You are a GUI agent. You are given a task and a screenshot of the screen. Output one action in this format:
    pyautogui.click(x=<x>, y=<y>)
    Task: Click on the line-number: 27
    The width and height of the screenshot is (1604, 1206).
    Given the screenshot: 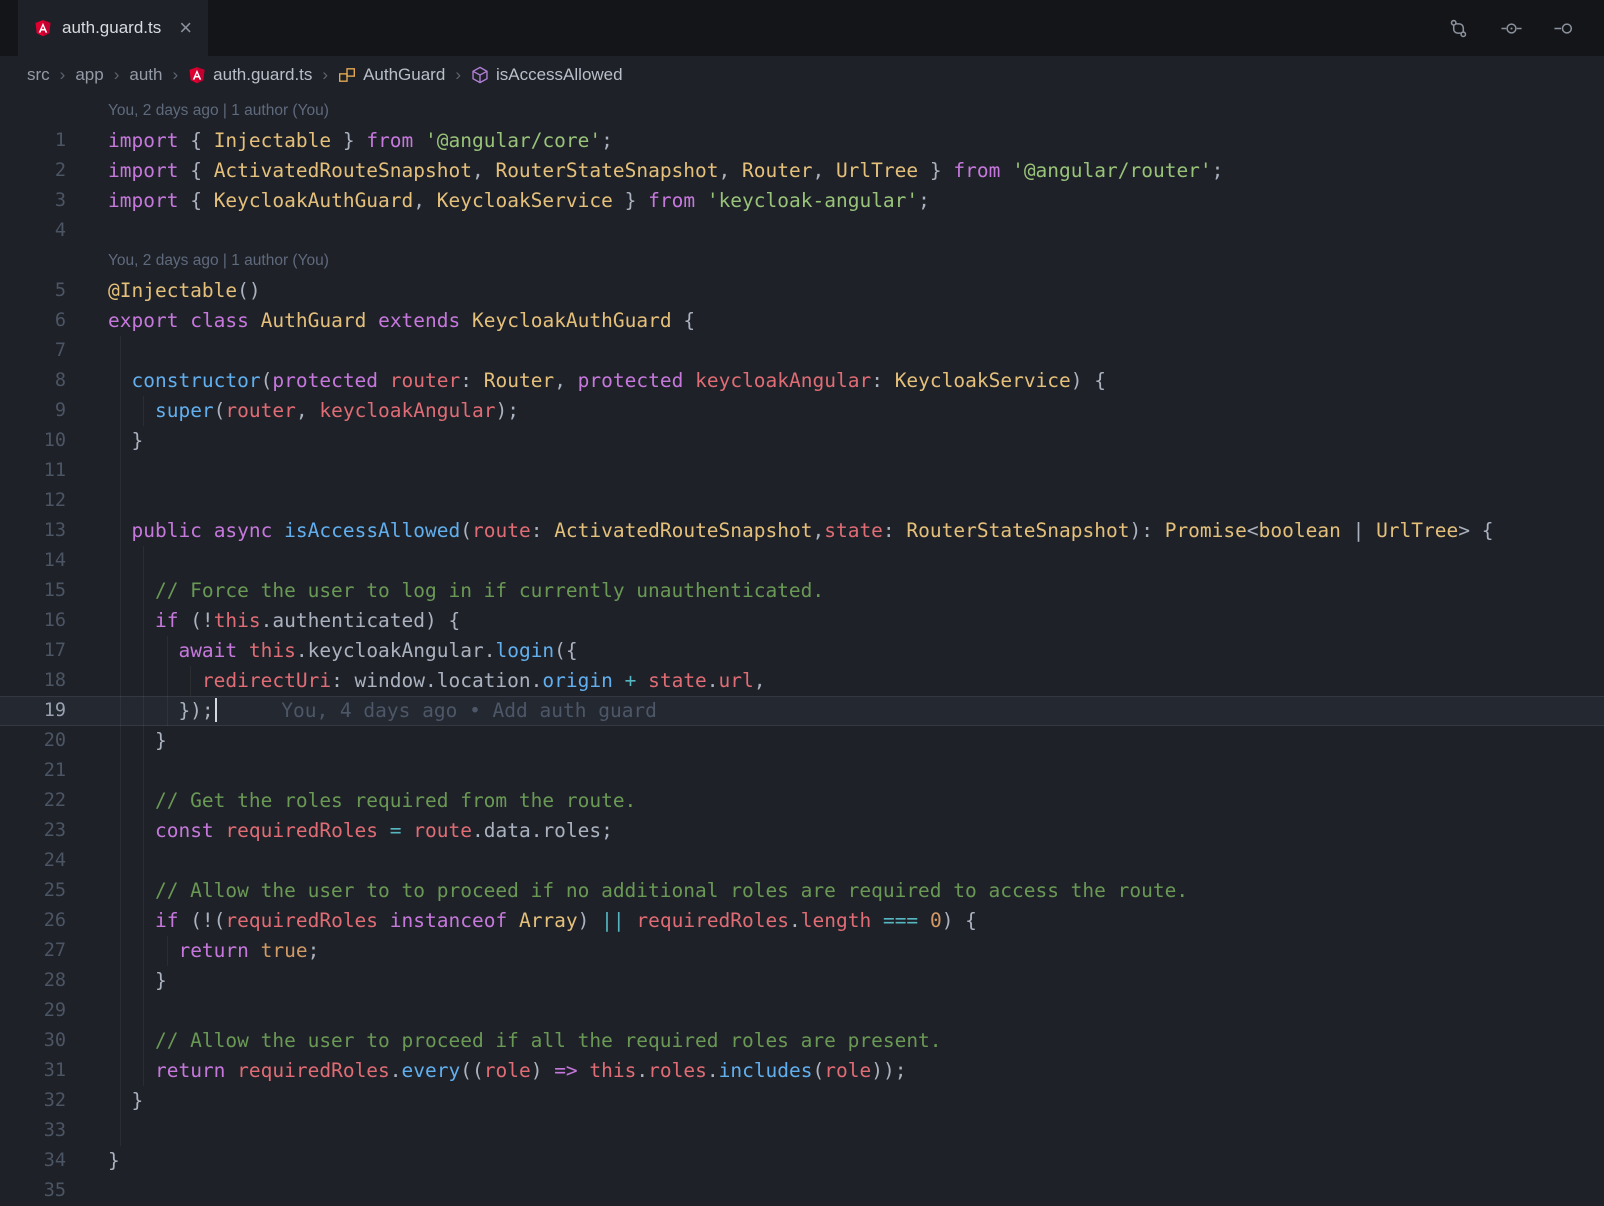 What is the action you would take?
    pyautogui.click(x=33, y=951)
    